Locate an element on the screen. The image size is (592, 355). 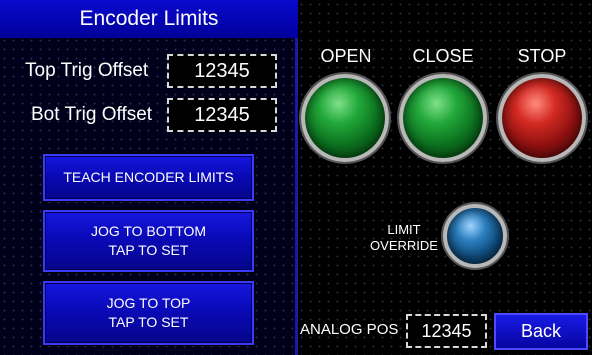
jog-to-bottom-label-line2: TAP TO SET is located at coordinates (148, 250).